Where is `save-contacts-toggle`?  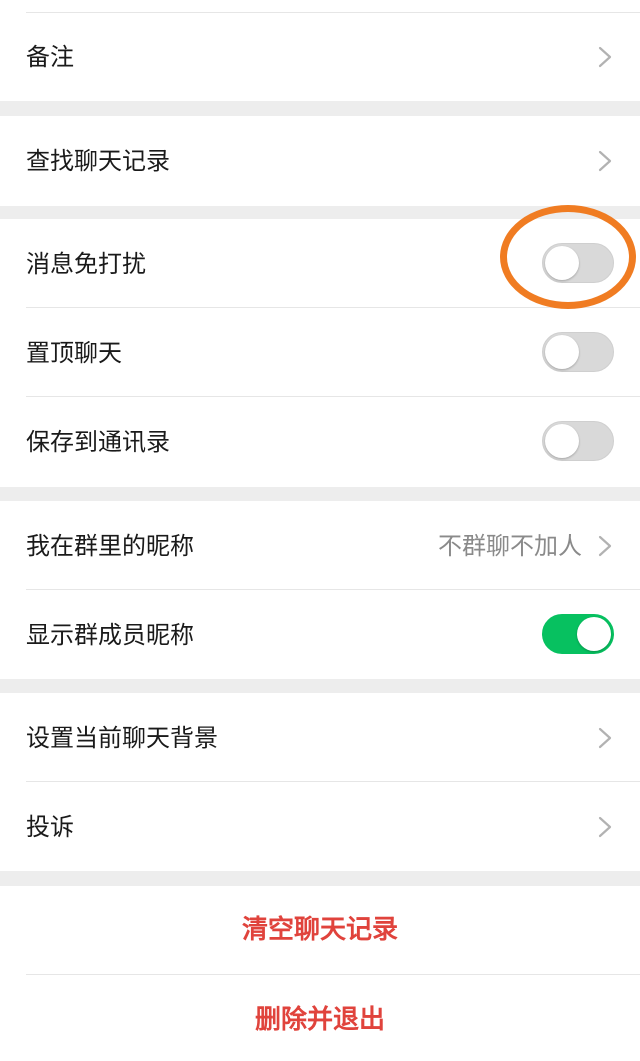
save-contacts-toggle is located at coordinates (578, 441).